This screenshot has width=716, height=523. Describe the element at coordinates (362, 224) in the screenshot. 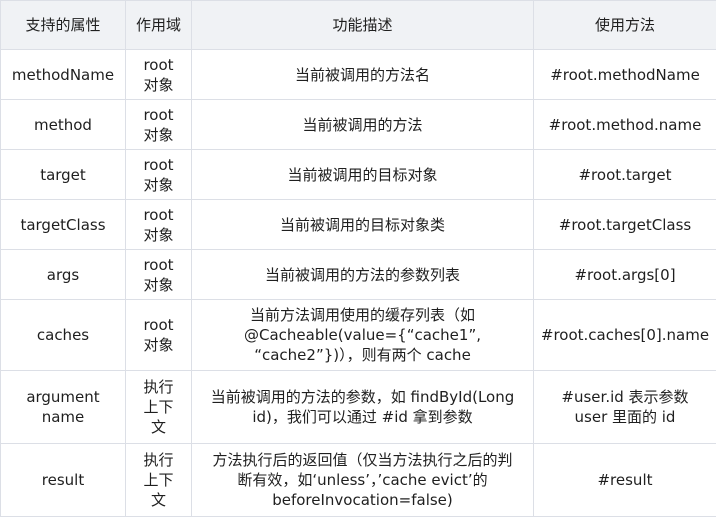

I see `description-cell: 当前被调用的目标对象类` at that location.